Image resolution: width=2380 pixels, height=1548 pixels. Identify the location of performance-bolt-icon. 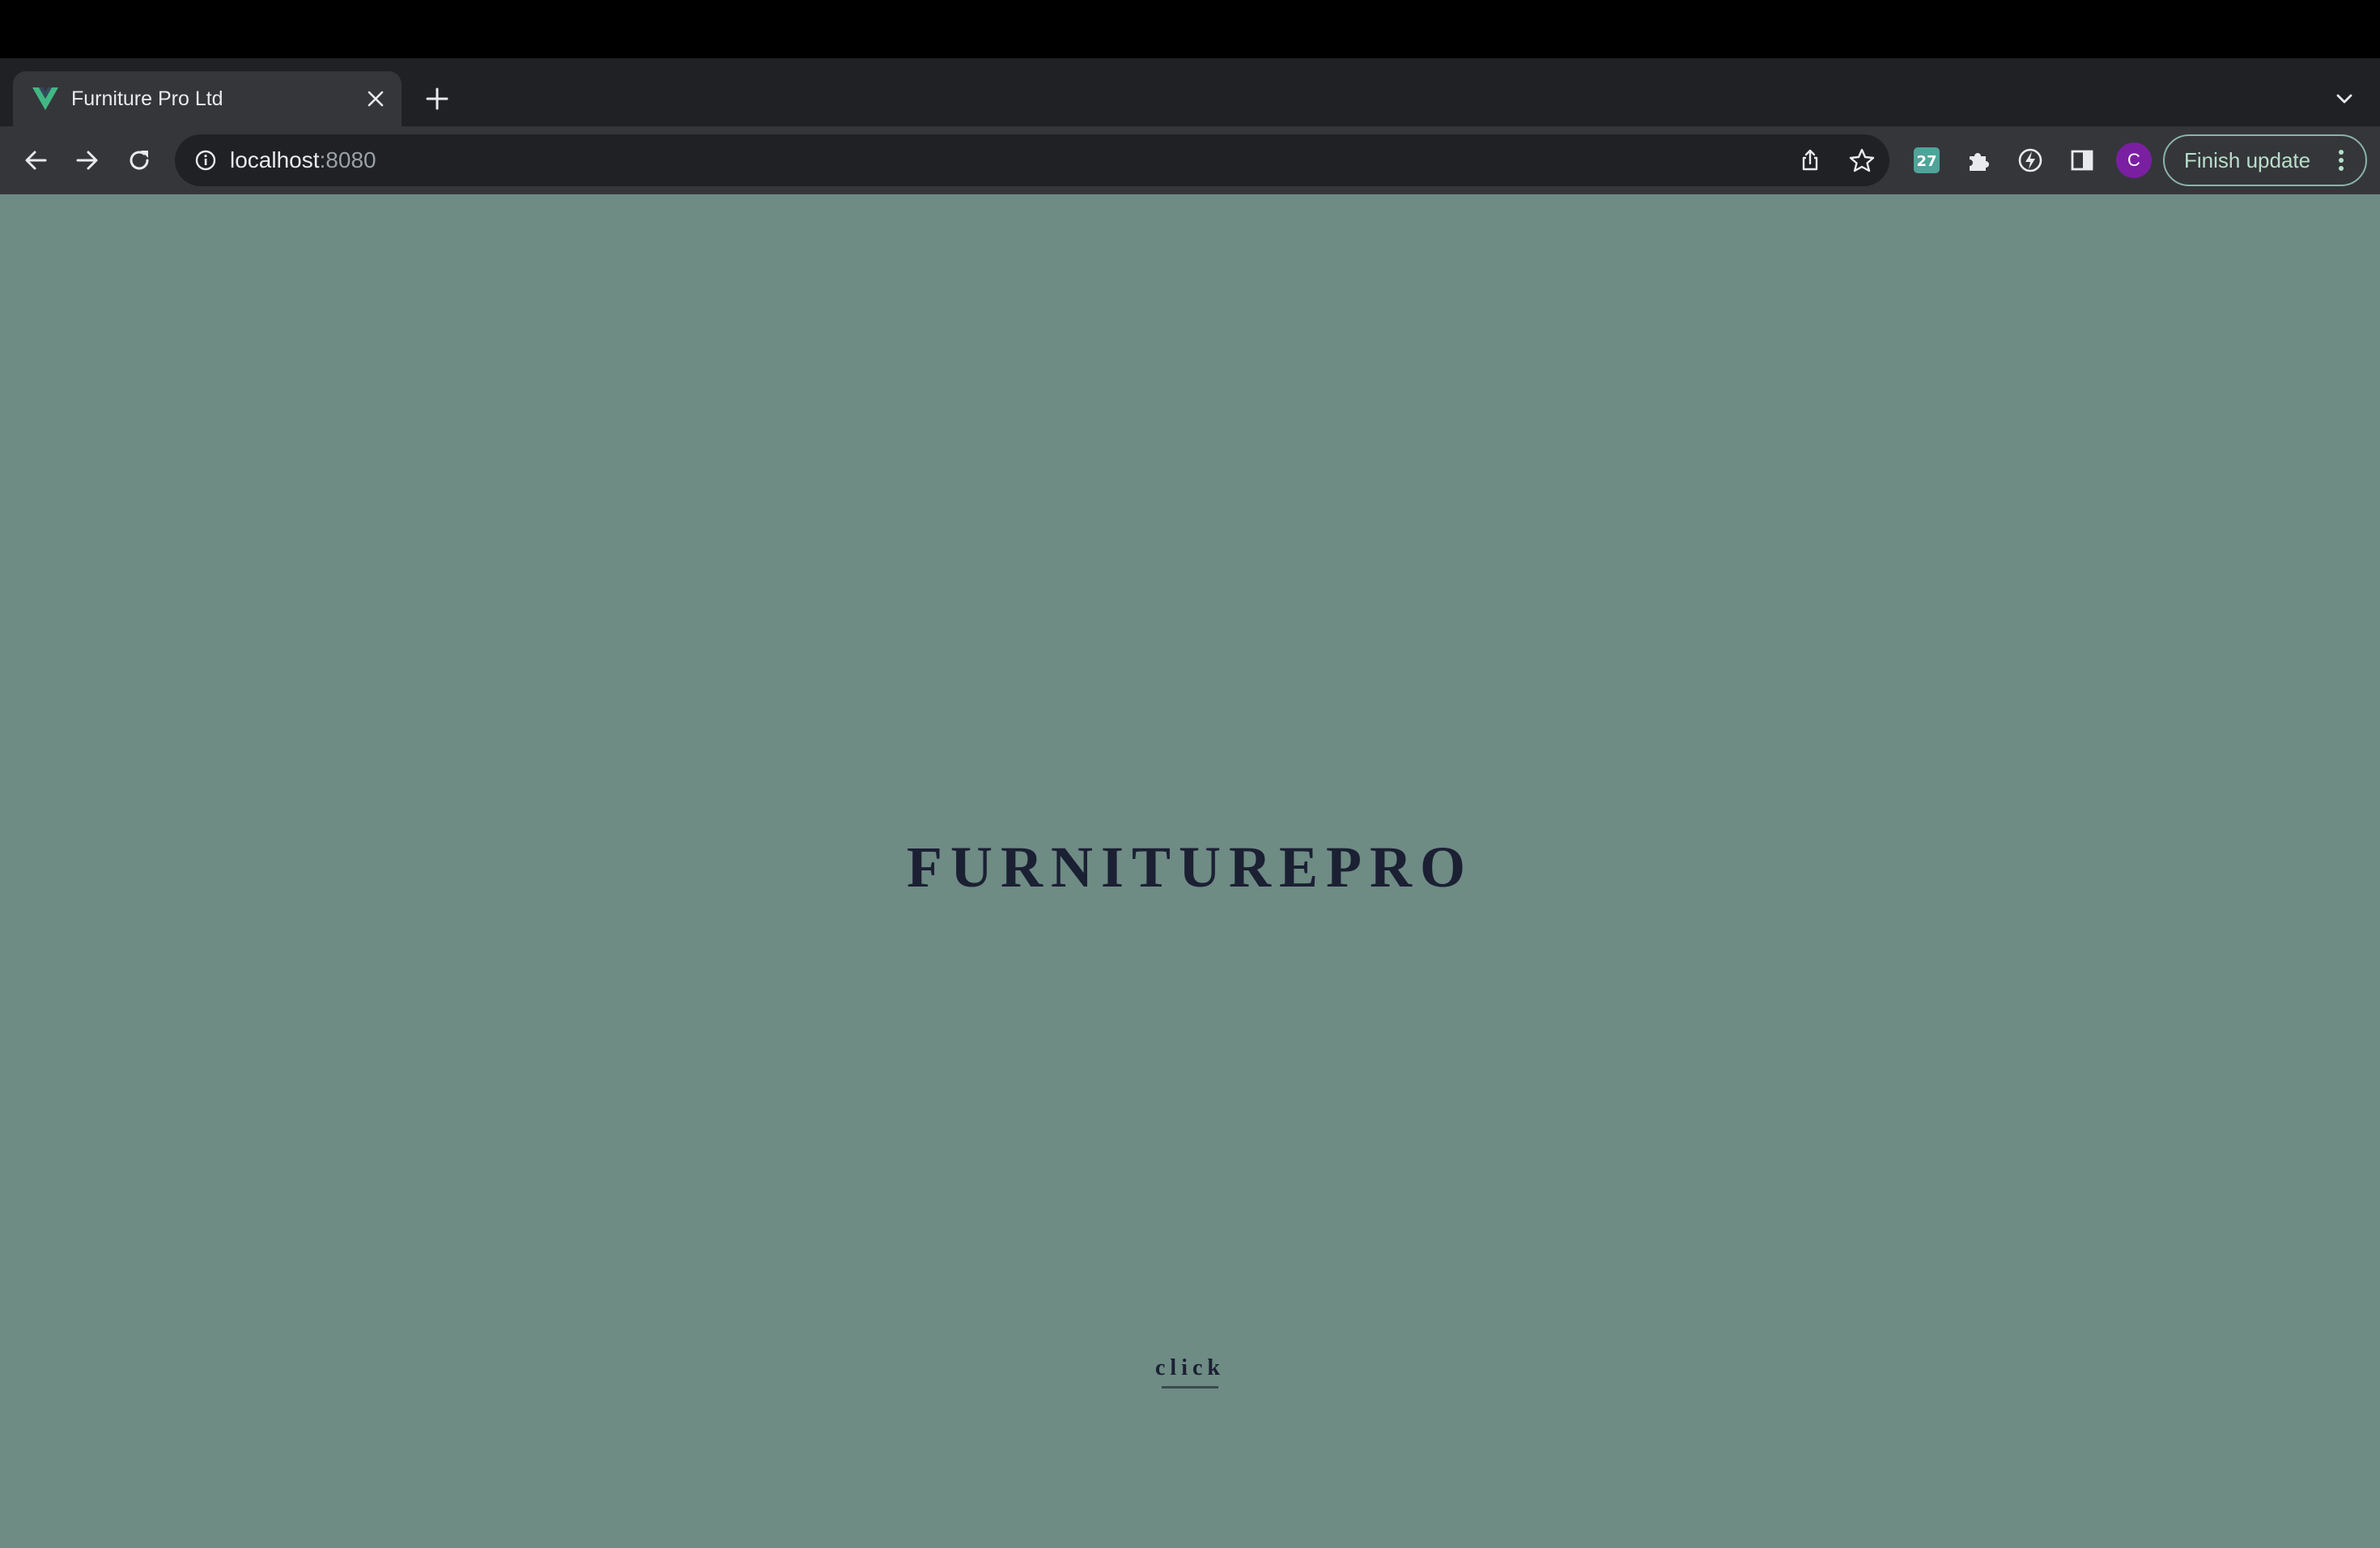
(2030, 160).